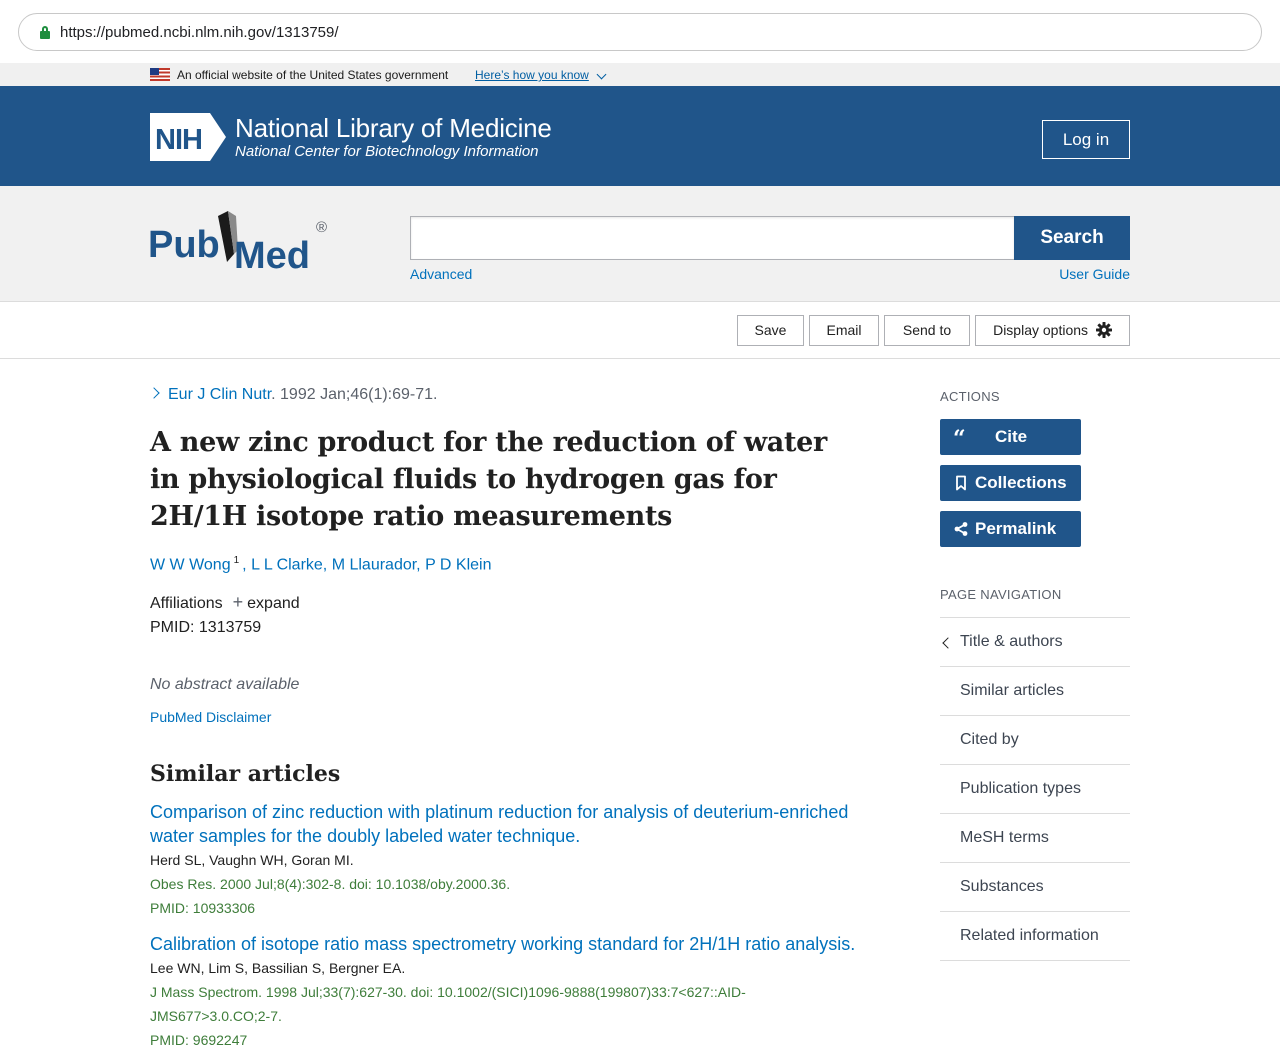  Describe the element at coordinates (601, 74) in the screenshot. I see `chevron-down-icon` at that location.